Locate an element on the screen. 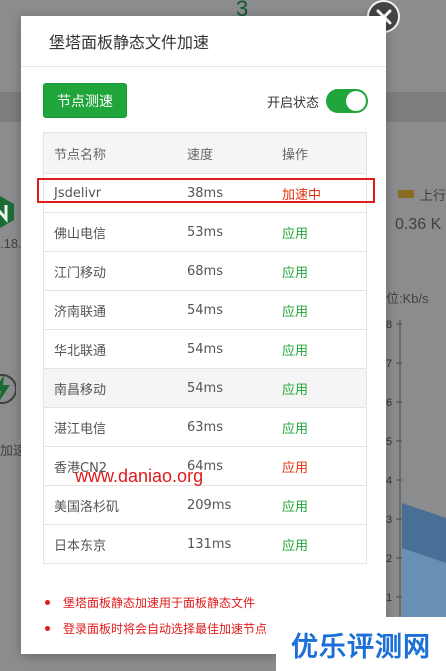 This screenshot has height=671, width=446. table-row: 美国洛杉矶 209ms 应用 is located at coordinates (205, 505).